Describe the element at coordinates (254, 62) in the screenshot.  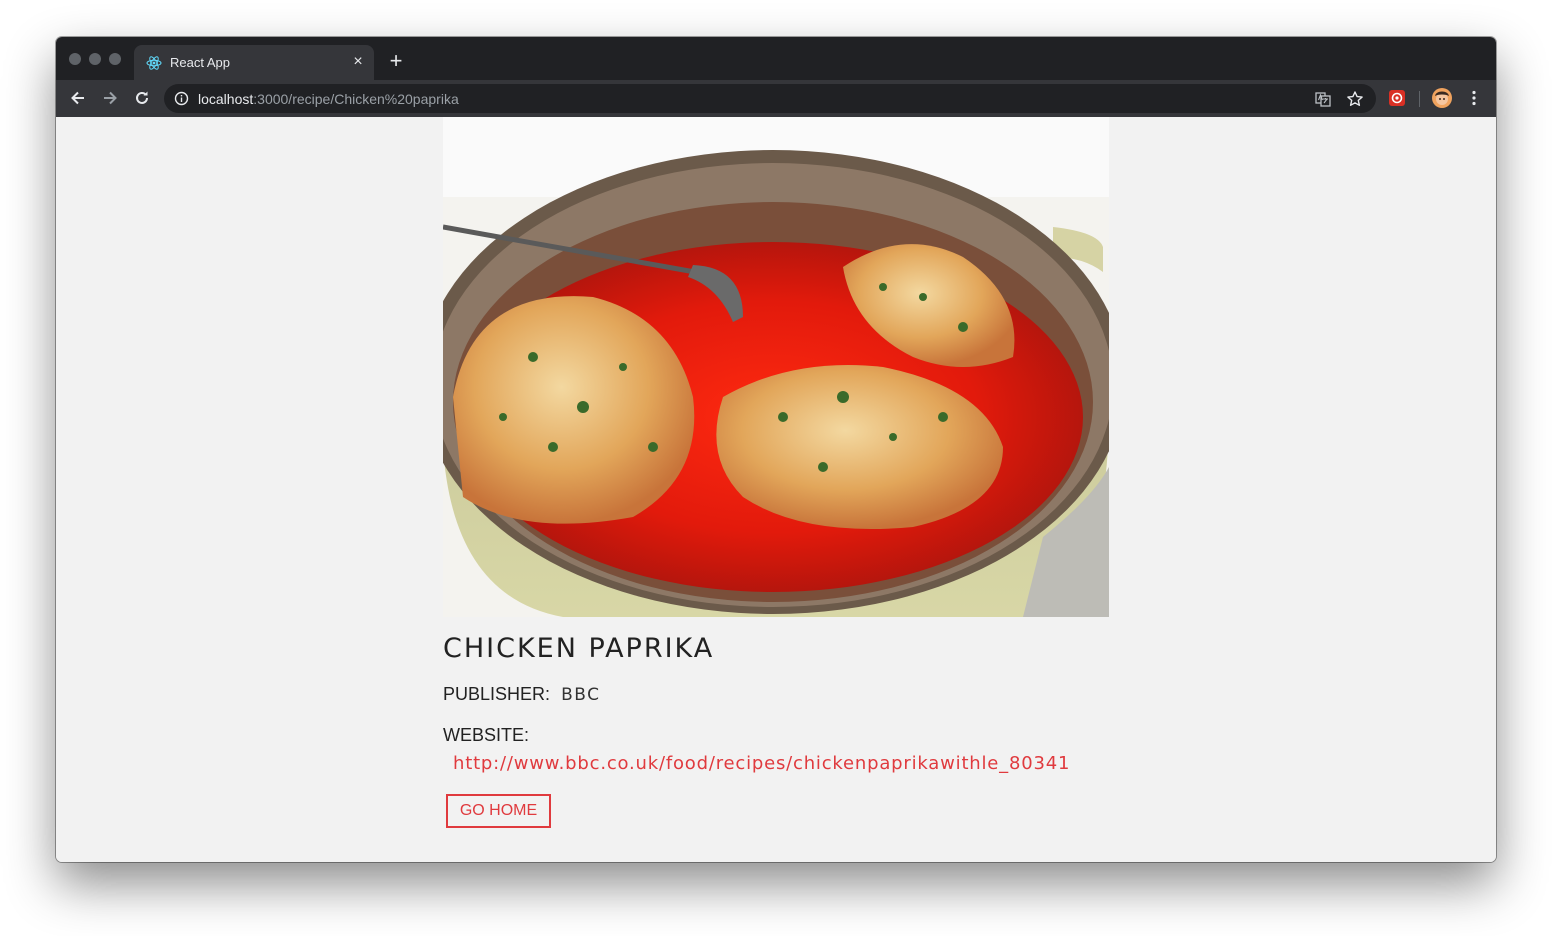
I see `browser-tab: React App ×` at that location.